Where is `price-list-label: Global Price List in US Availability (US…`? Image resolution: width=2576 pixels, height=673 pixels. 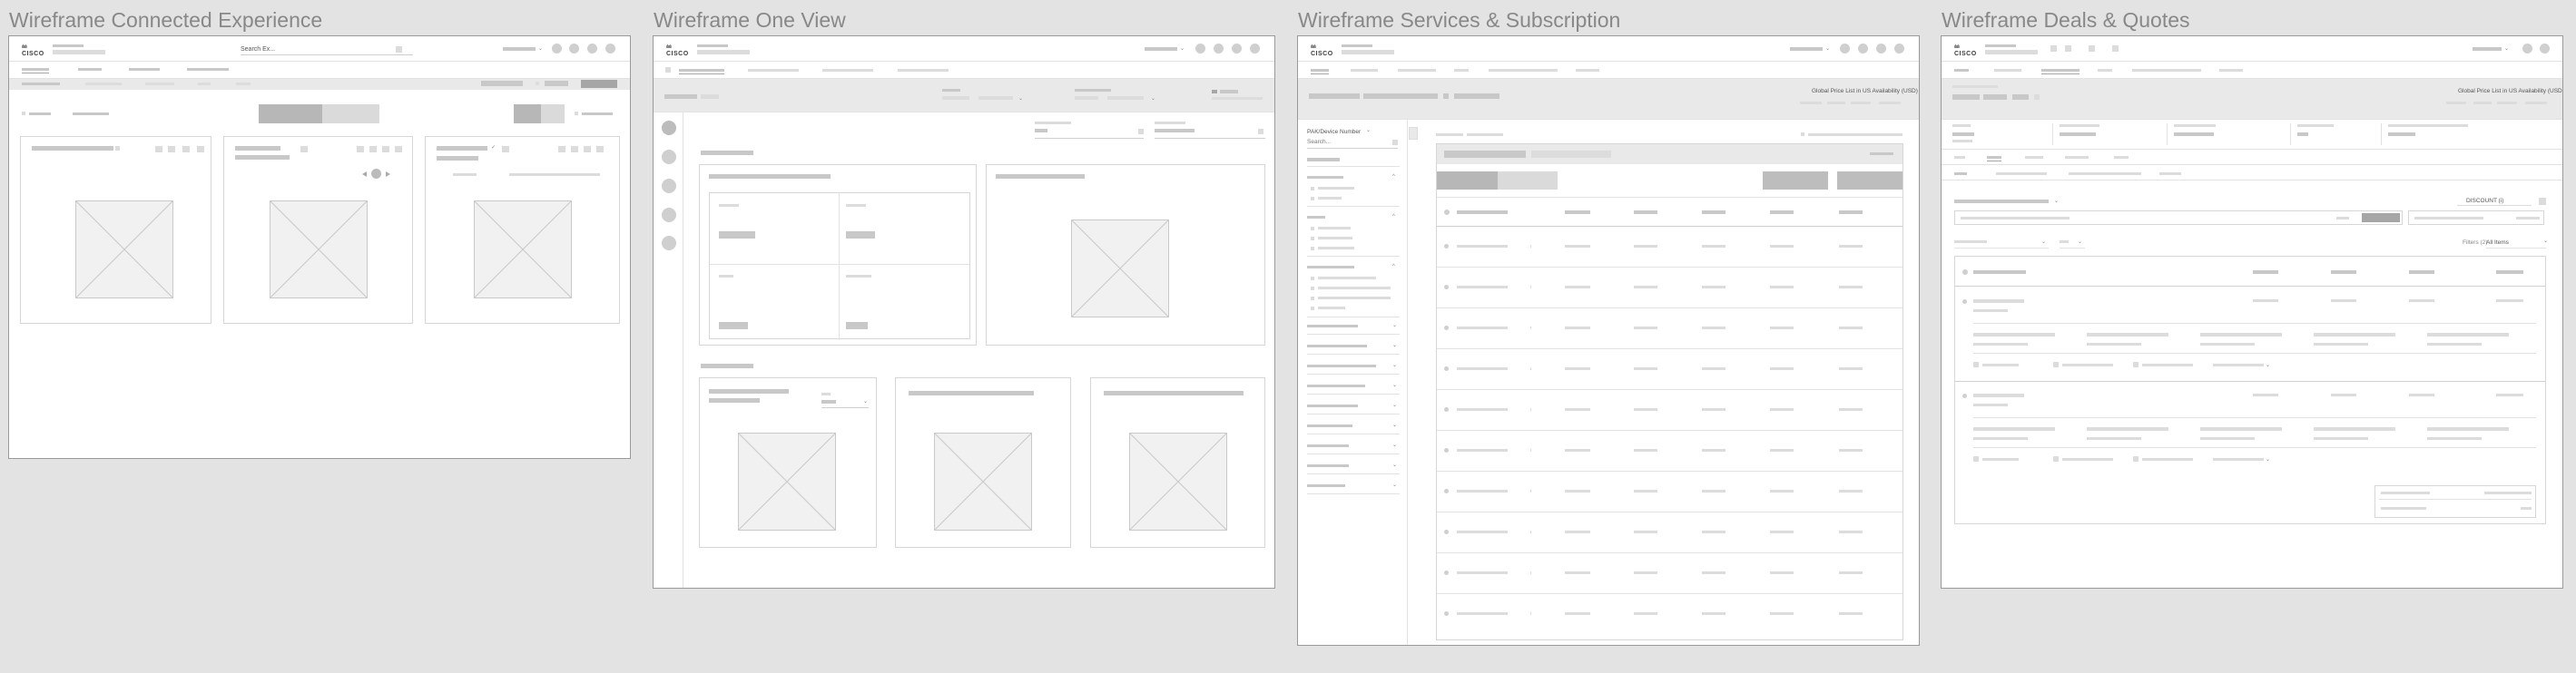
price-list-label: Global Price List in US Availability (US… is located at coordinates (2510, 91).